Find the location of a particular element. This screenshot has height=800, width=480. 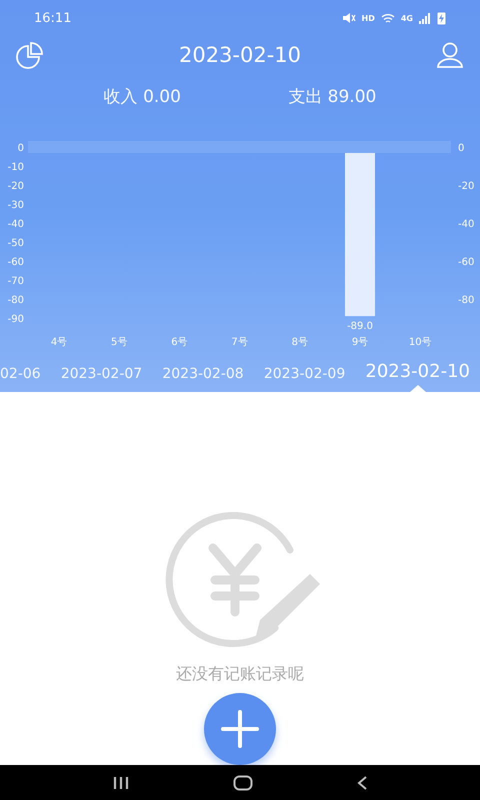

y-tick-label: -30 is located at coordinates (16, 205).